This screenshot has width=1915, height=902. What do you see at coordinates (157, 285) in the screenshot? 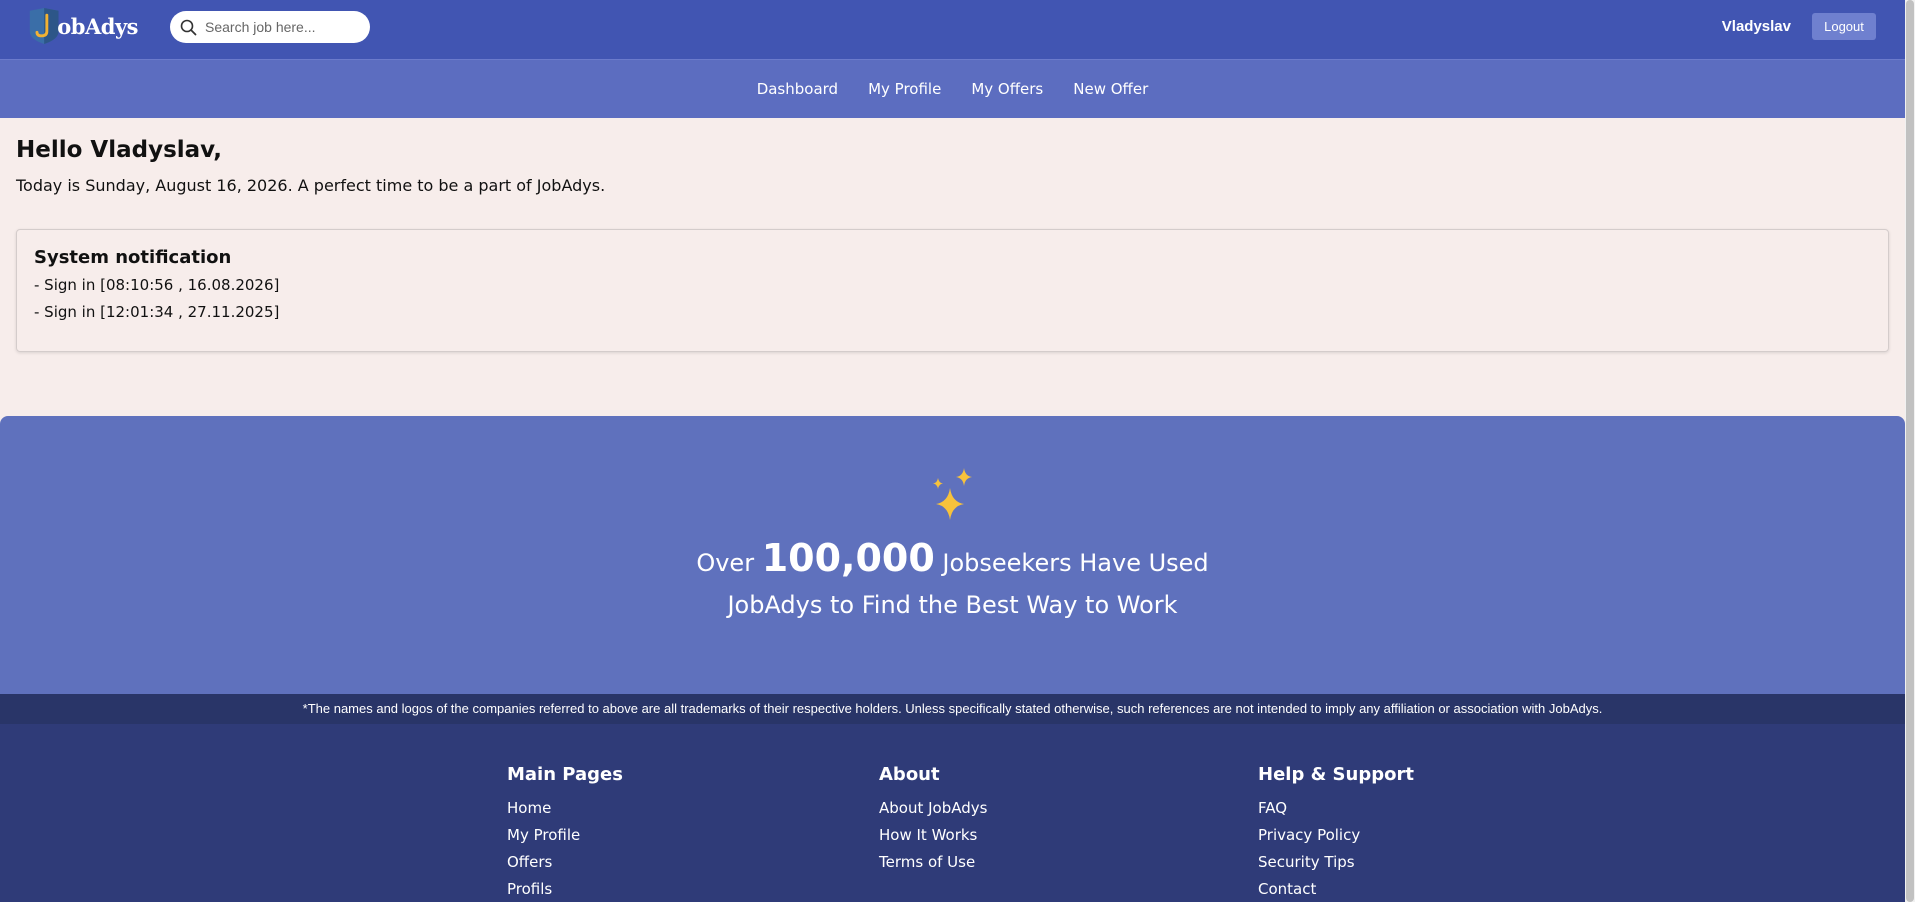
I see `notification-entry: - Sign in [08:10:56 , 16.08.2026]` at bounding box center [157, 285].